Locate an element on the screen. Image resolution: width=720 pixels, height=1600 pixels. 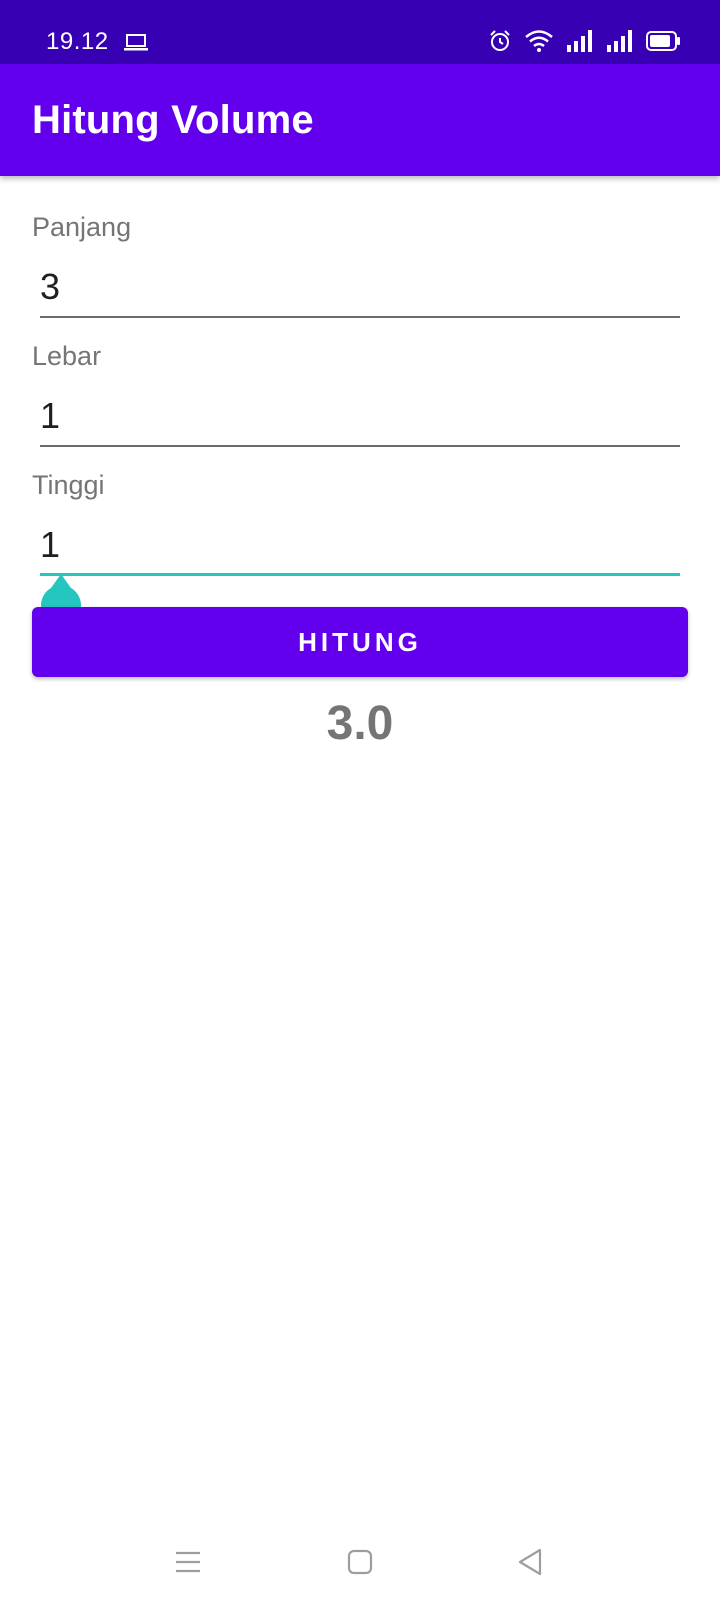
wifi-icon is located at coordinates (539, 43).